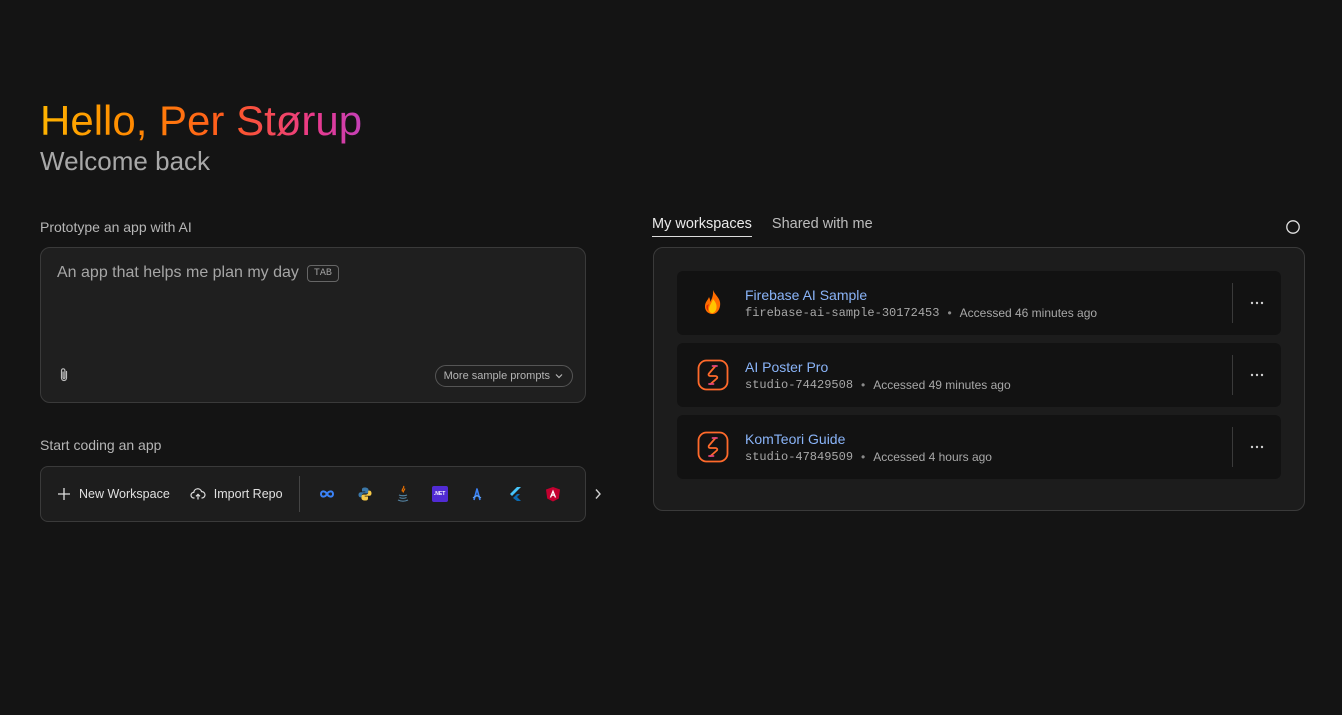 The image size is (1342, 715). What do you see at coordinates (553, 494) in the screenshot?
I see `angular-icon` at bounding box center [553, 494].